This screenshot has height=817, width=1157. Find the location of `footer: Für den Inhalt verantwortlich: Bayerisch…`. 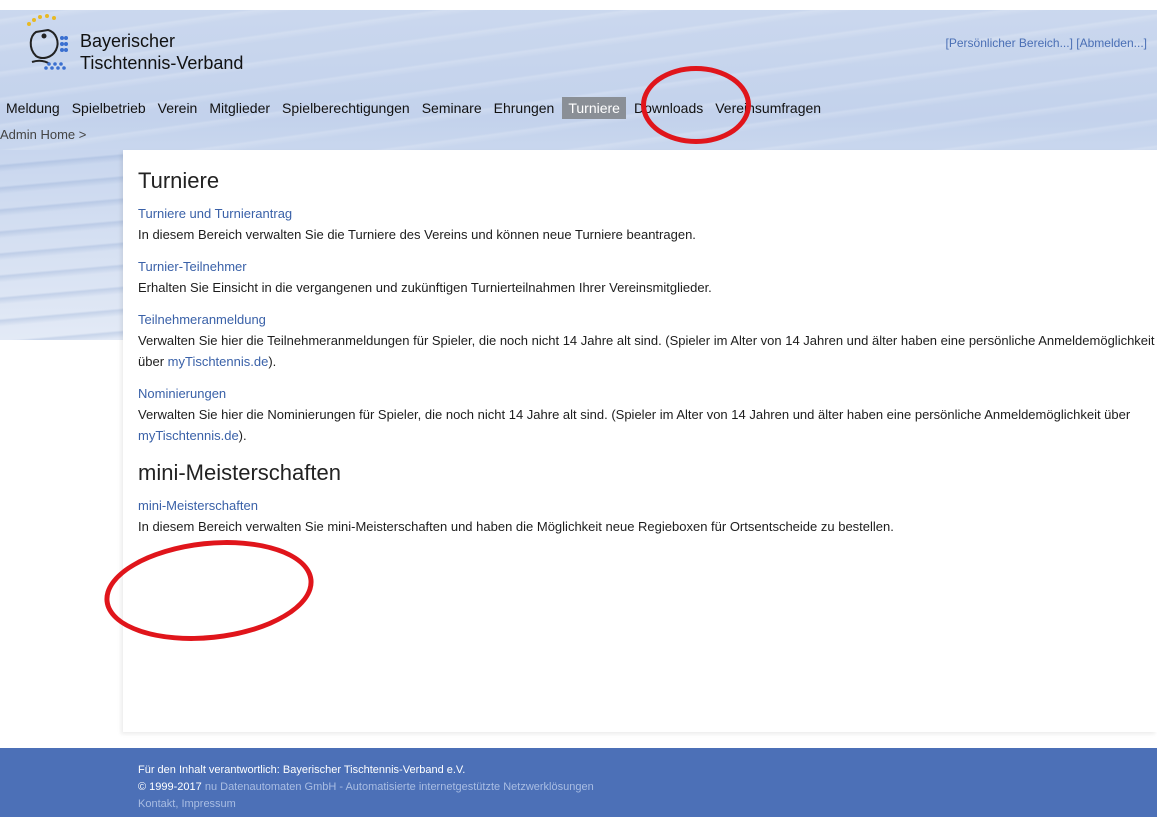

footer: Für den Inhalt verantwortlich: Bayerisch… is located at coordinates (578, 782).